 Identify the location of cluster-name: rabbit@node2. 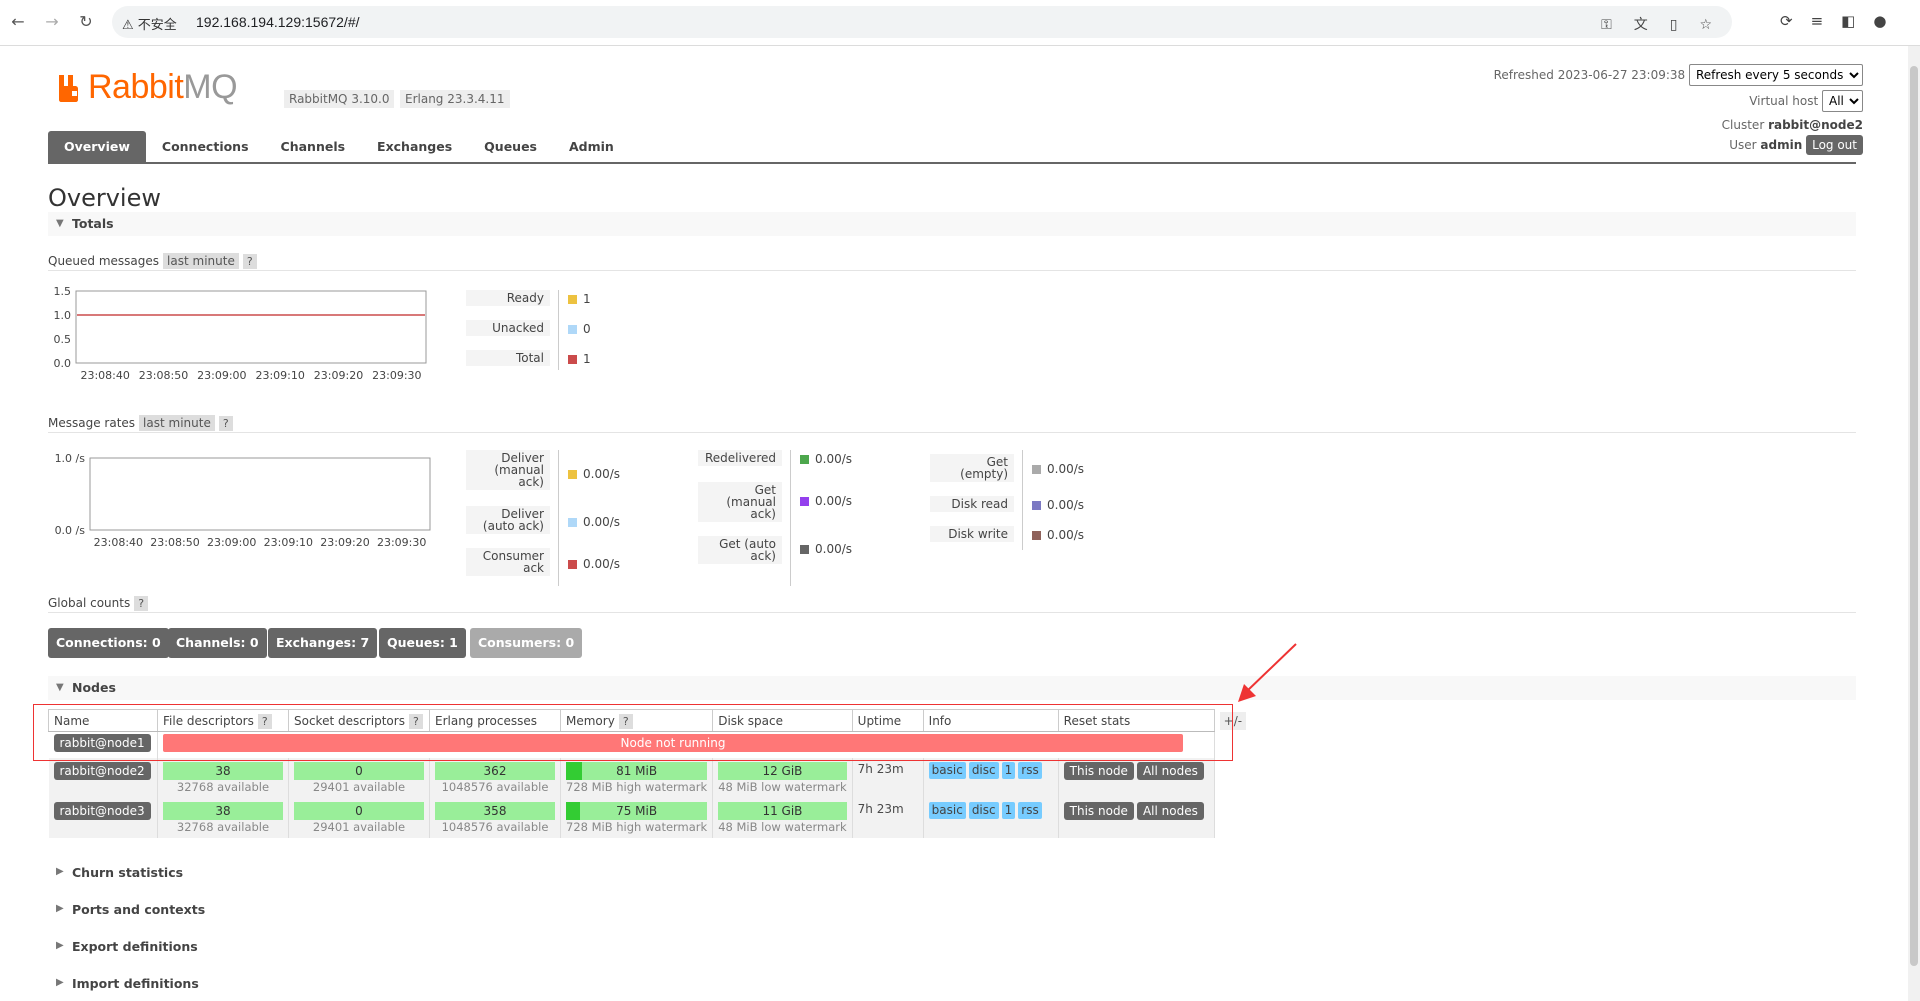
(1815, 125).